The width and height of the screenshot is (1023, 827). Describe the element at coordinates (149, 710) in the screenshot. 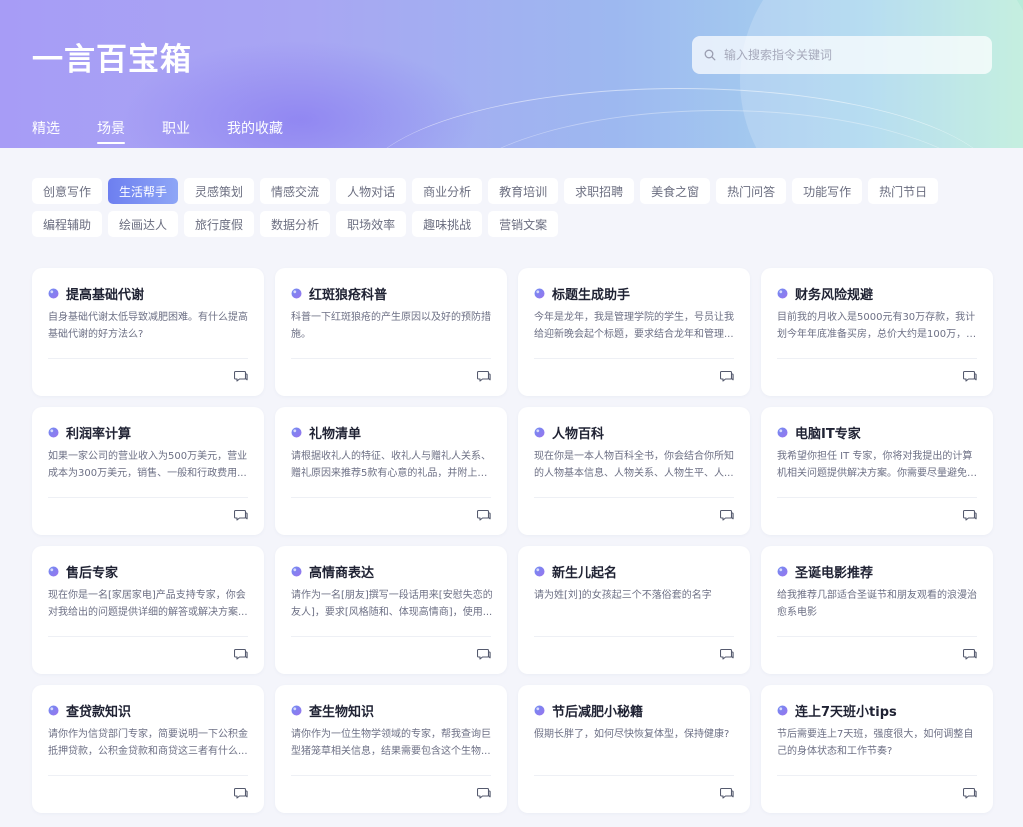

I see `card-title-row: 查贷款知识` at that location.